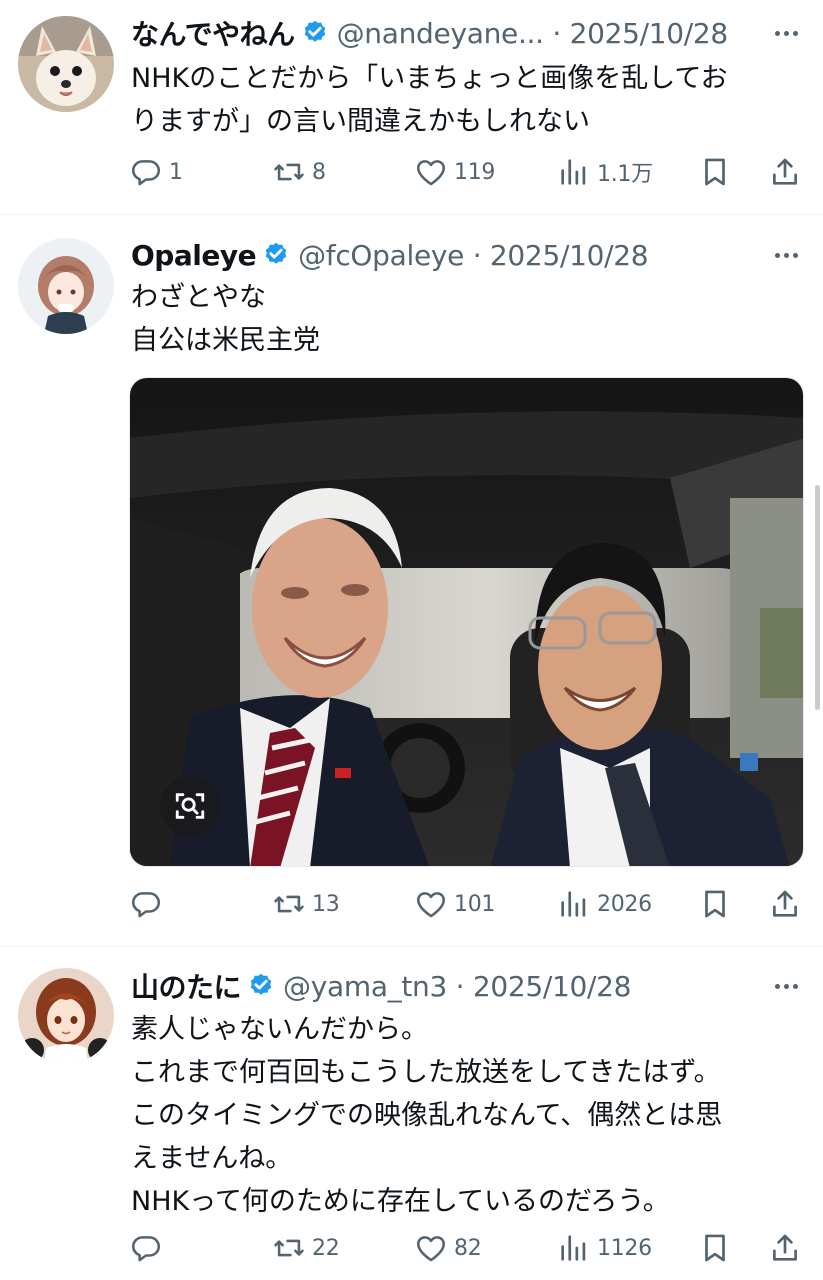  I want to click on tweet-text-line: このタイミングでの映像乱れなんて、偶然とは思, so click(427, 1115).